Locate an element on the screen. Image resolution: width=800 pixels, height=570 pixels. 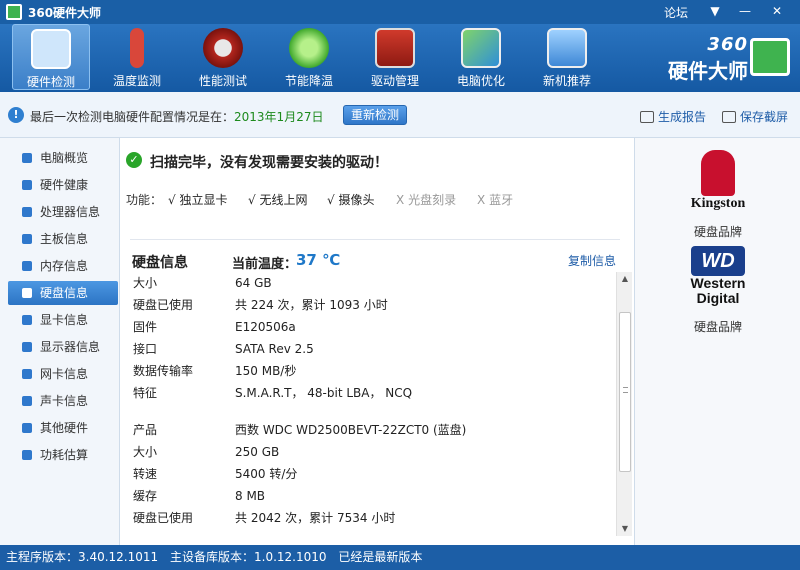
sidebar-item-network: 网卡信息 is located at coordinates (63, 374).